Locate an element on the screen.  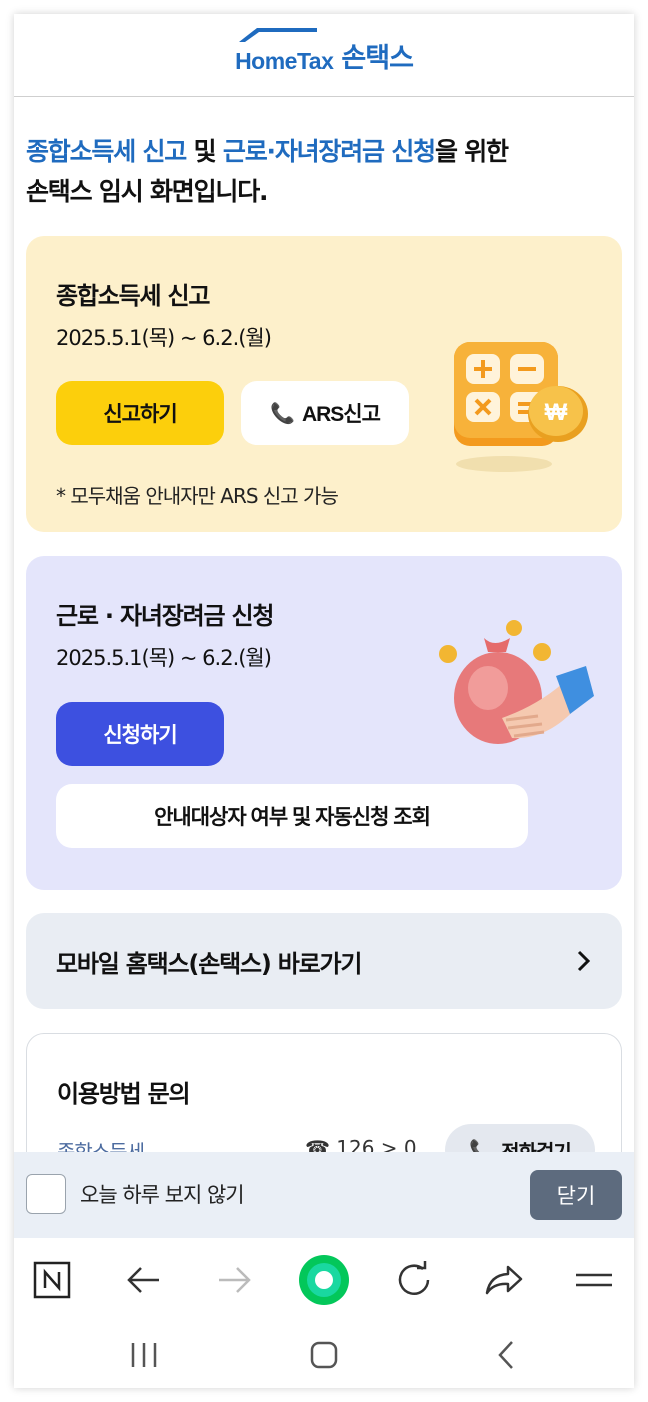
recent-apps-button is located at coordinates (144, 1355).